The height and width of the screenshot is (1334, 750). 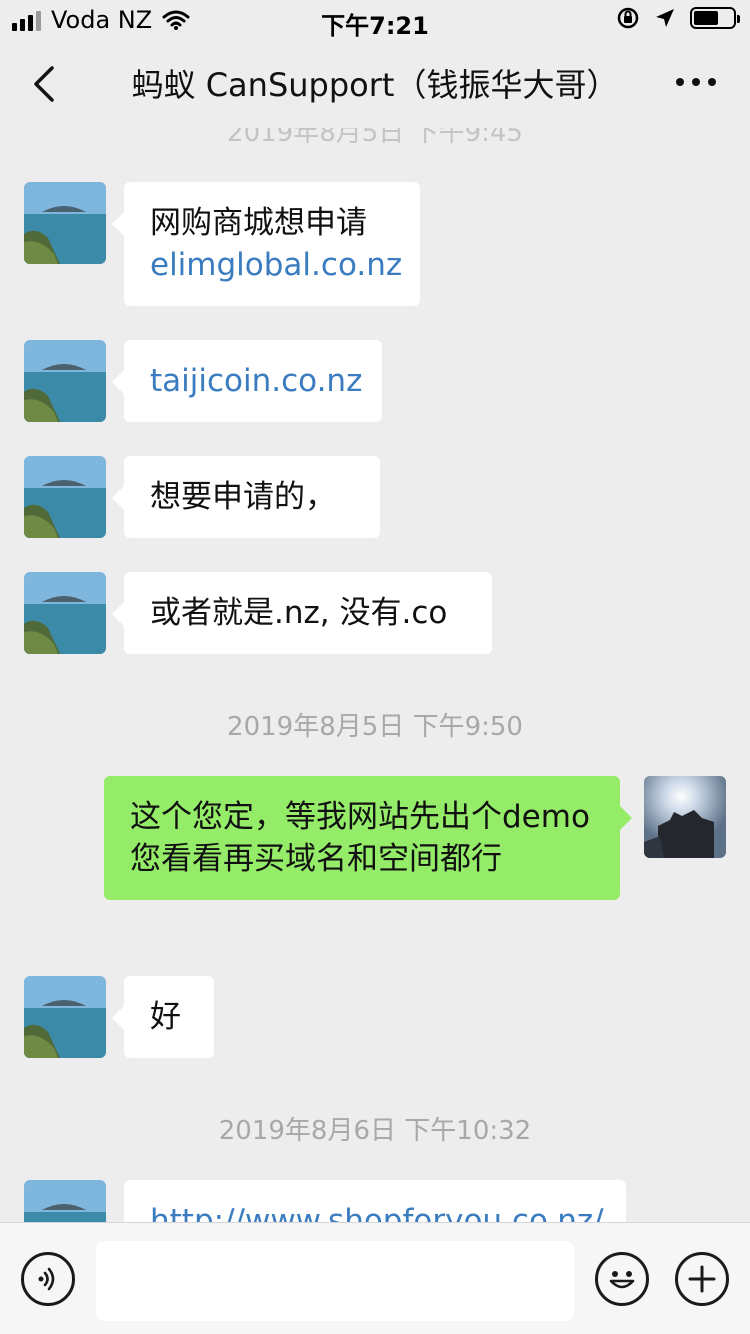 I want to click on status-bar: Voda NZ 下午7:21, so click(x=375, y=20).